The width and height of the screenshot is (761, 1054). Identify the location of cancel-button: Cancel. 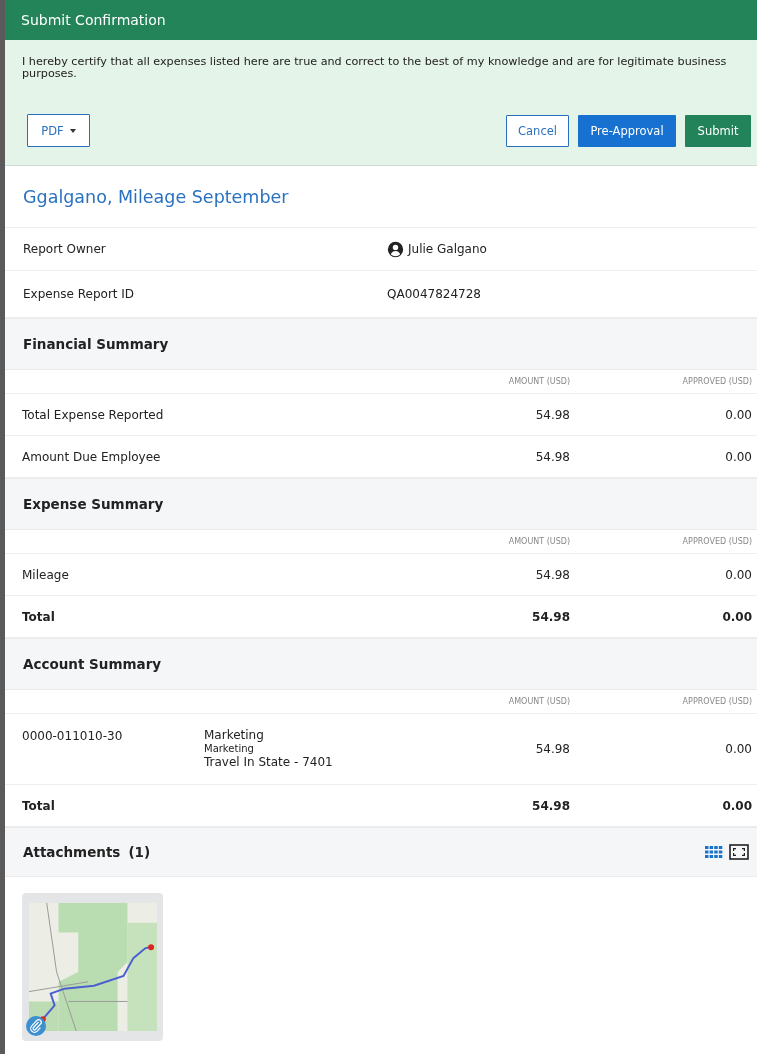
(537, 130).